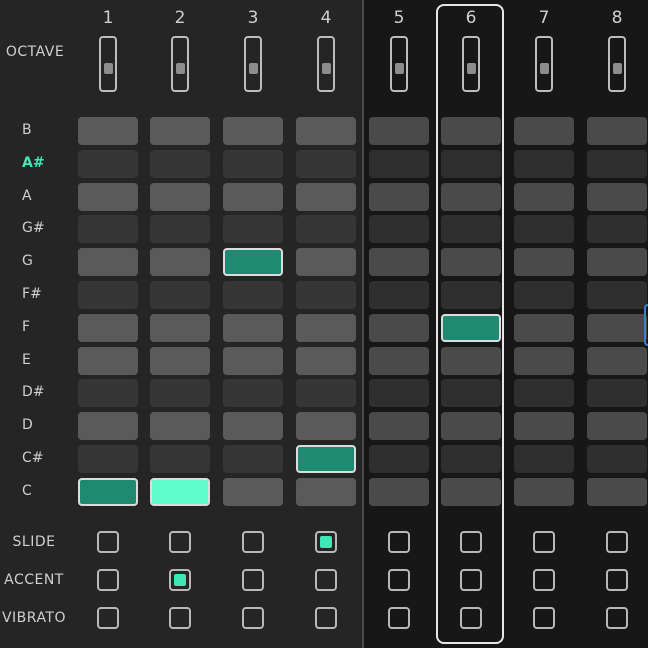 This screenshot has width=648, height=648. What do you see at coordinates (471, 131) in the screenshot?
I see `note-cell-step-6-b` at bounding box center [471, 131].